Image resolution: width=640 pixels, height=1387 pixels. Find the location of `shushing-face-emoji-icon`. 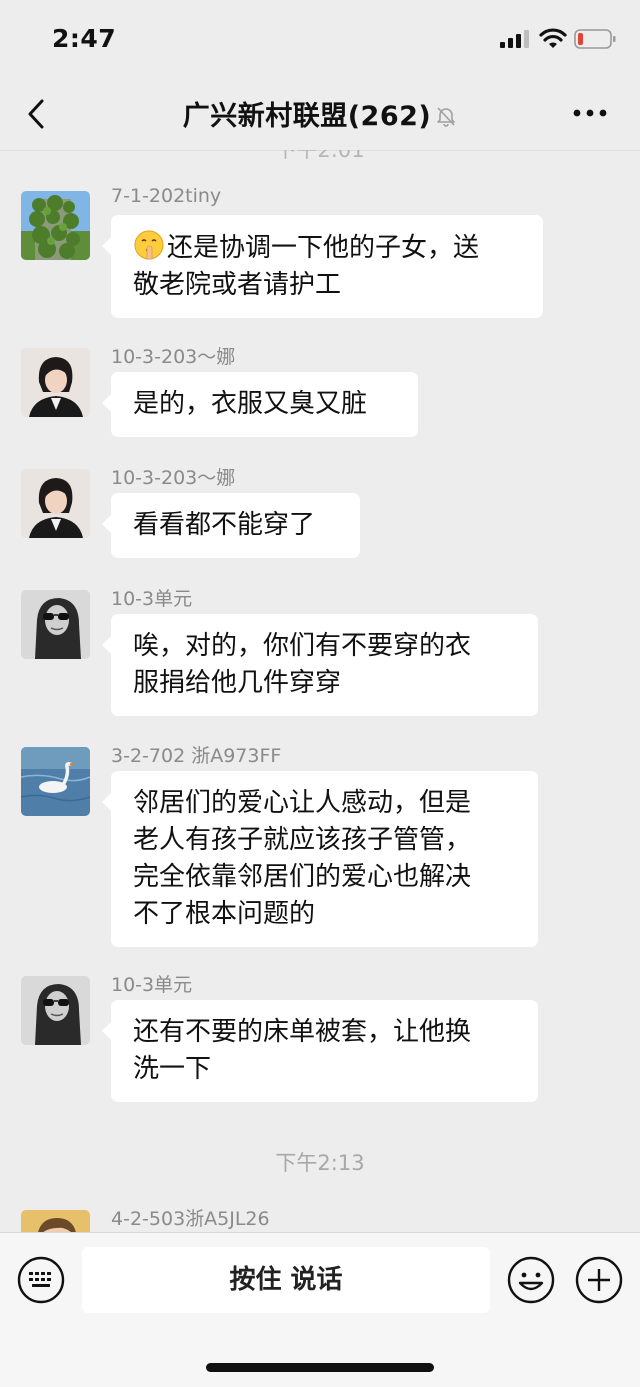

shushing-face-emoji-icon is located at coordinates (149, 245).